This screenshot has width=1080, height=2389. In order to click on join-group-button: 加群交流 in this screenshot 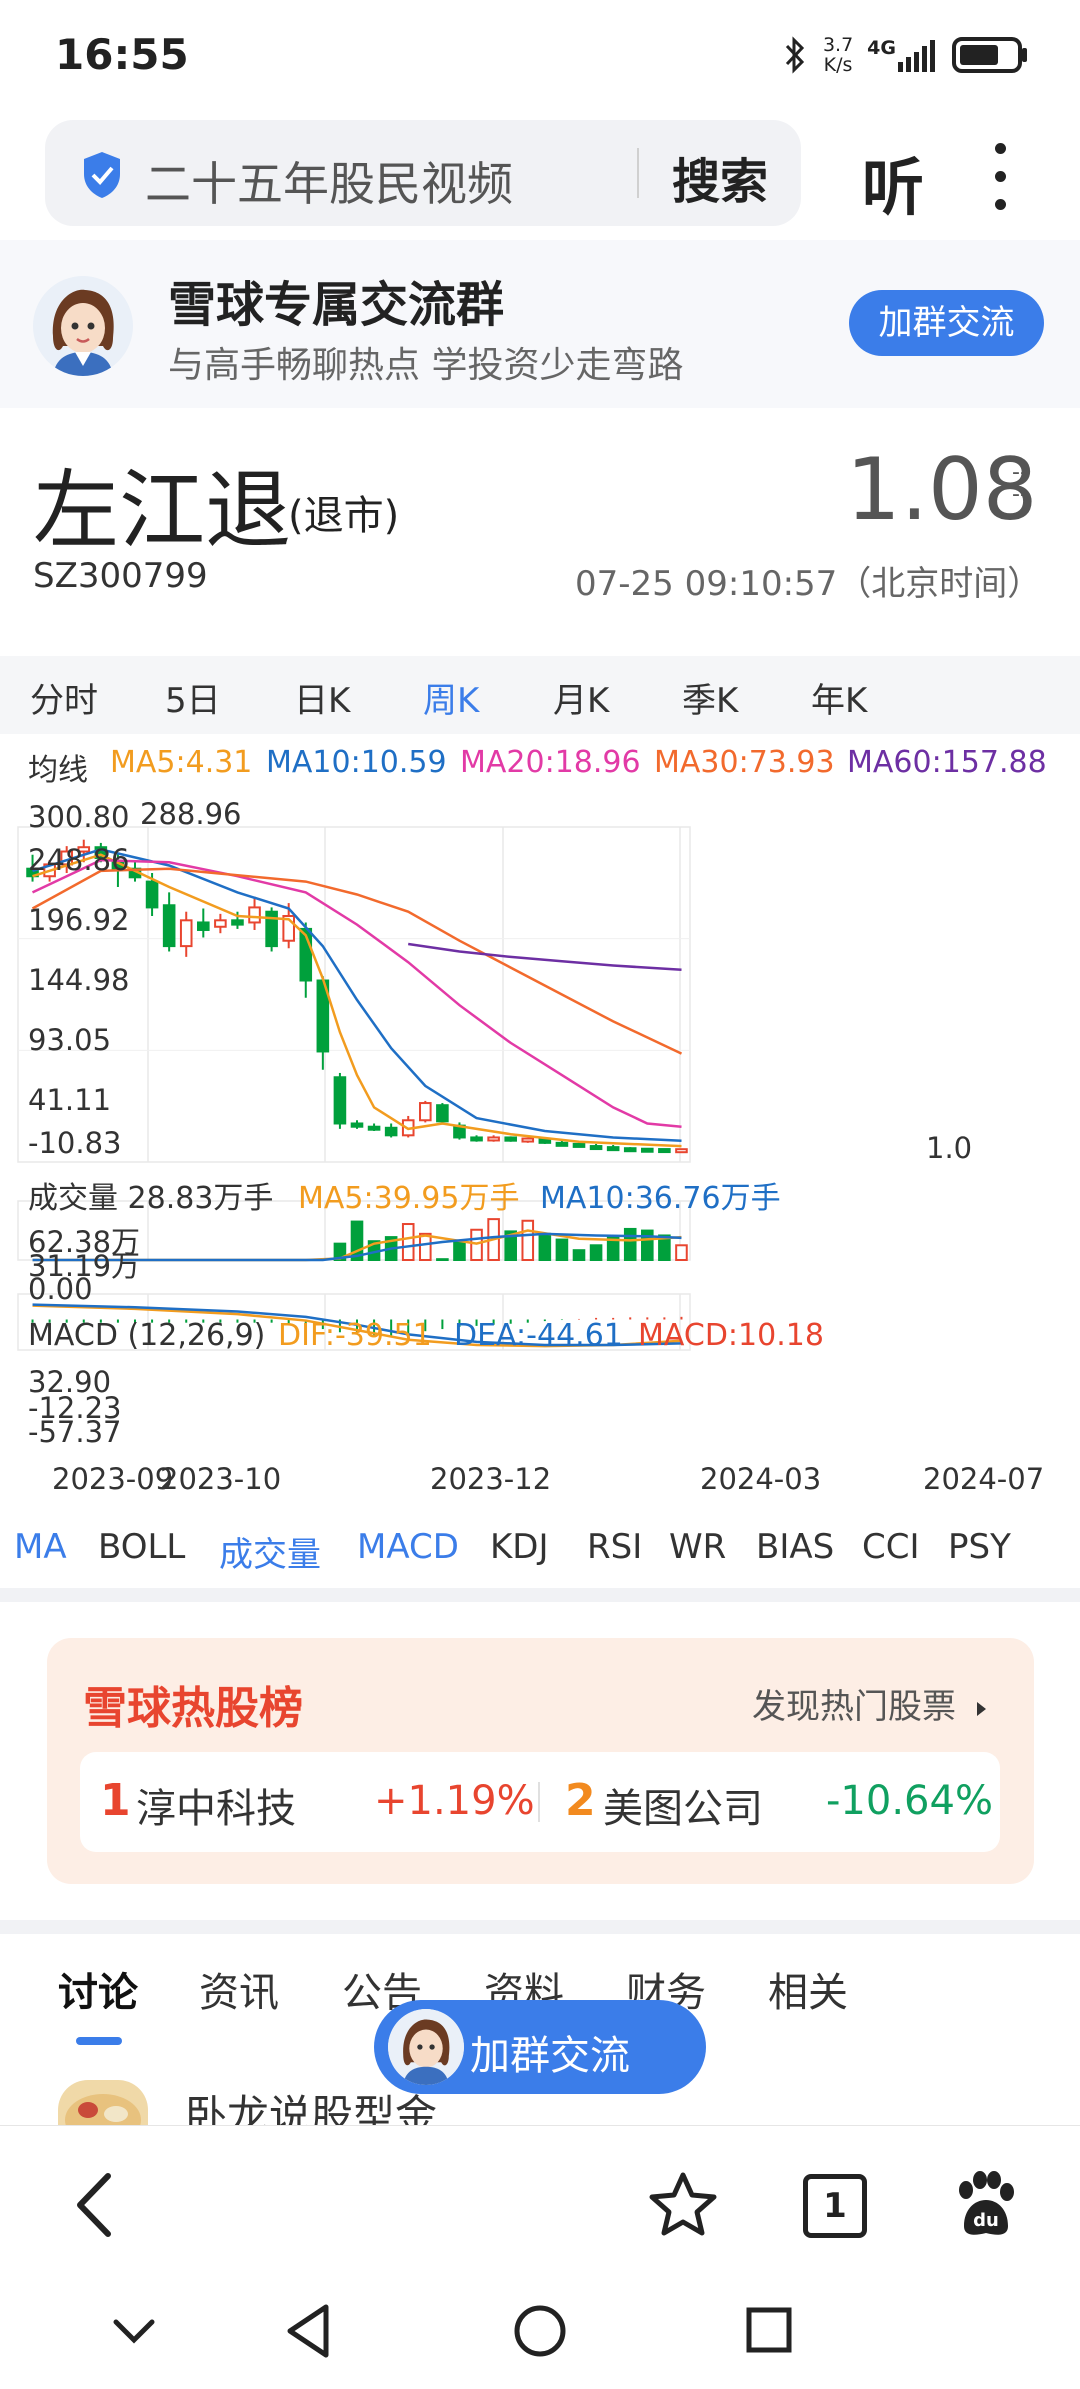, I will do `click(946, 323)`.